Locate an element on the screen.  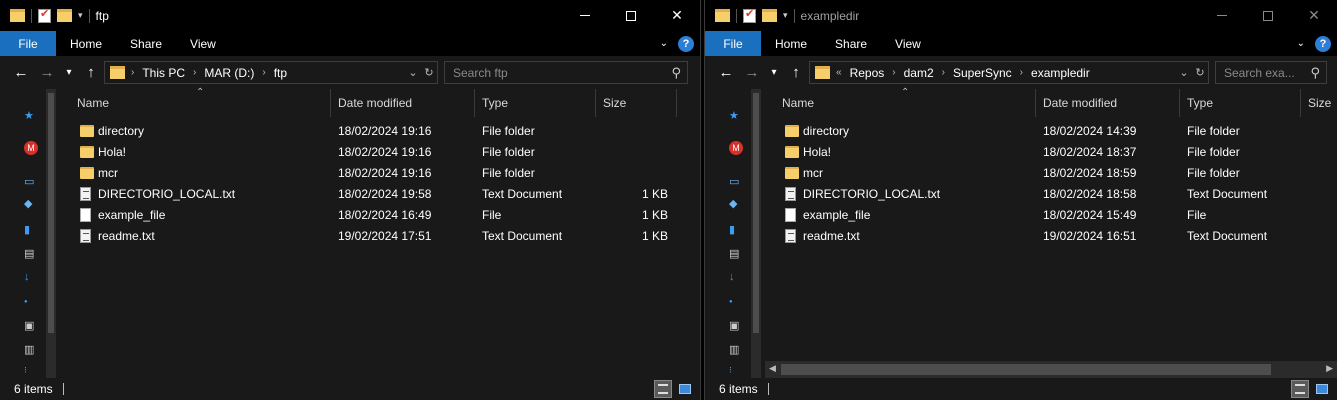
breadcrumb-item: MAR (D:) is located at coordinates (229, 73).